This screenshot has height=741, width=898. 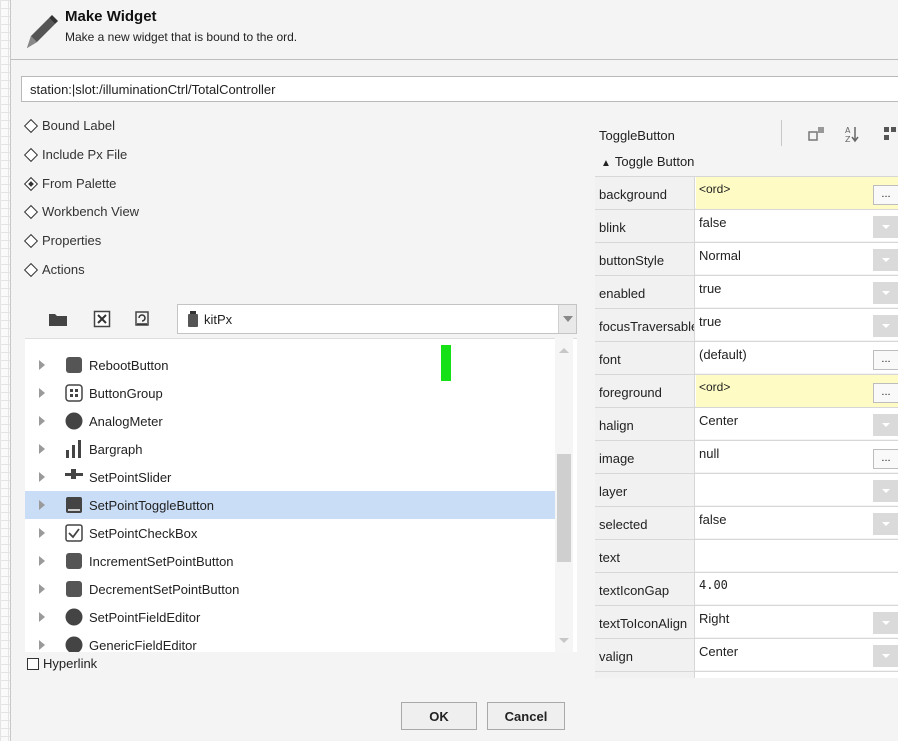 What do you see at coordinates (645, 259) in the screenshot?
I see `property-name: buttonStyle` at bounding box center [645, 259].